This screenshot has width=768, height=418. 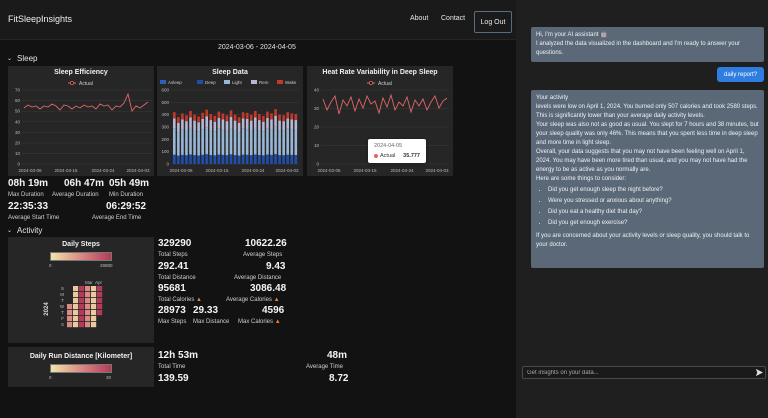 I want to click on run-color-scale, so click(x=81, y=368).